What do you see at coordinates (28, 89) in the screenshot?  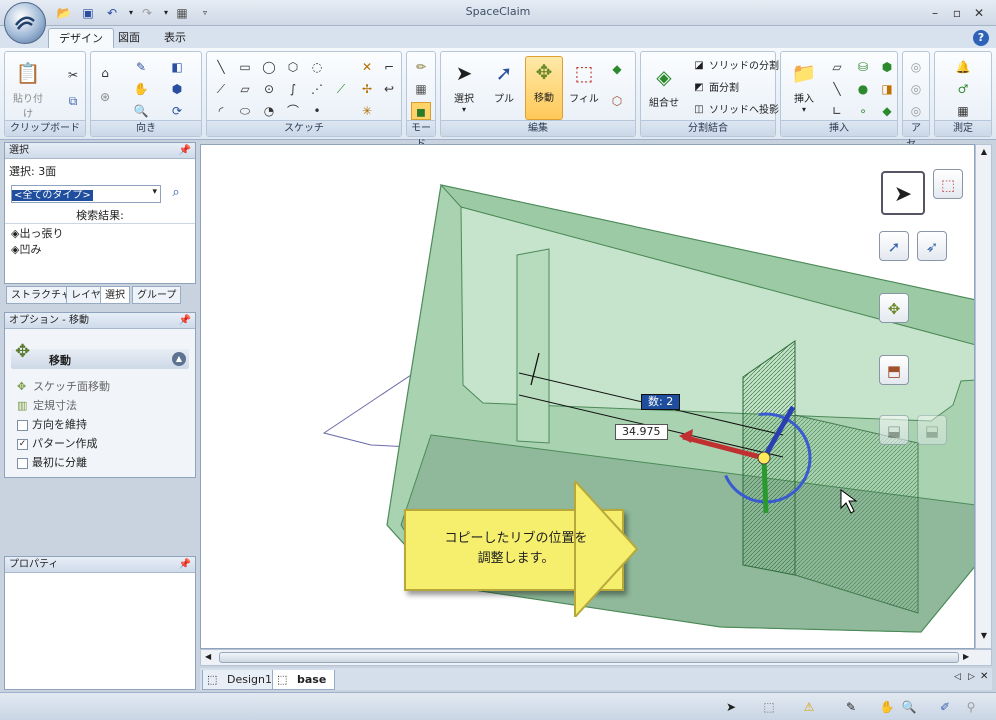 I see `paste-button: 📋 貼り付け` at bounding box center [28, 89].